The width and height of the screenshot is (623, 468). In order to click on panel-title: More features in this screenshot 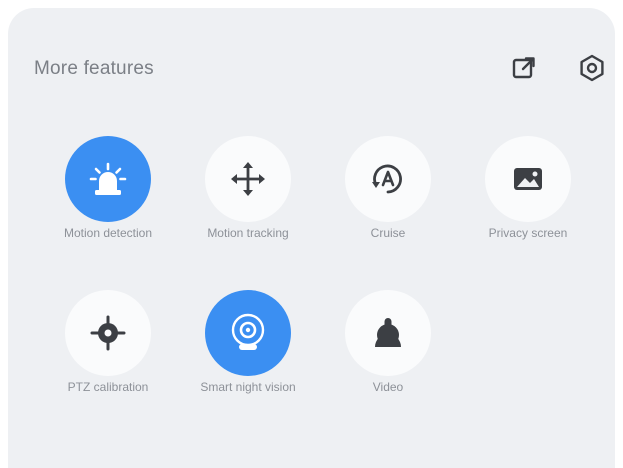, I will do `click(94, 68)`.